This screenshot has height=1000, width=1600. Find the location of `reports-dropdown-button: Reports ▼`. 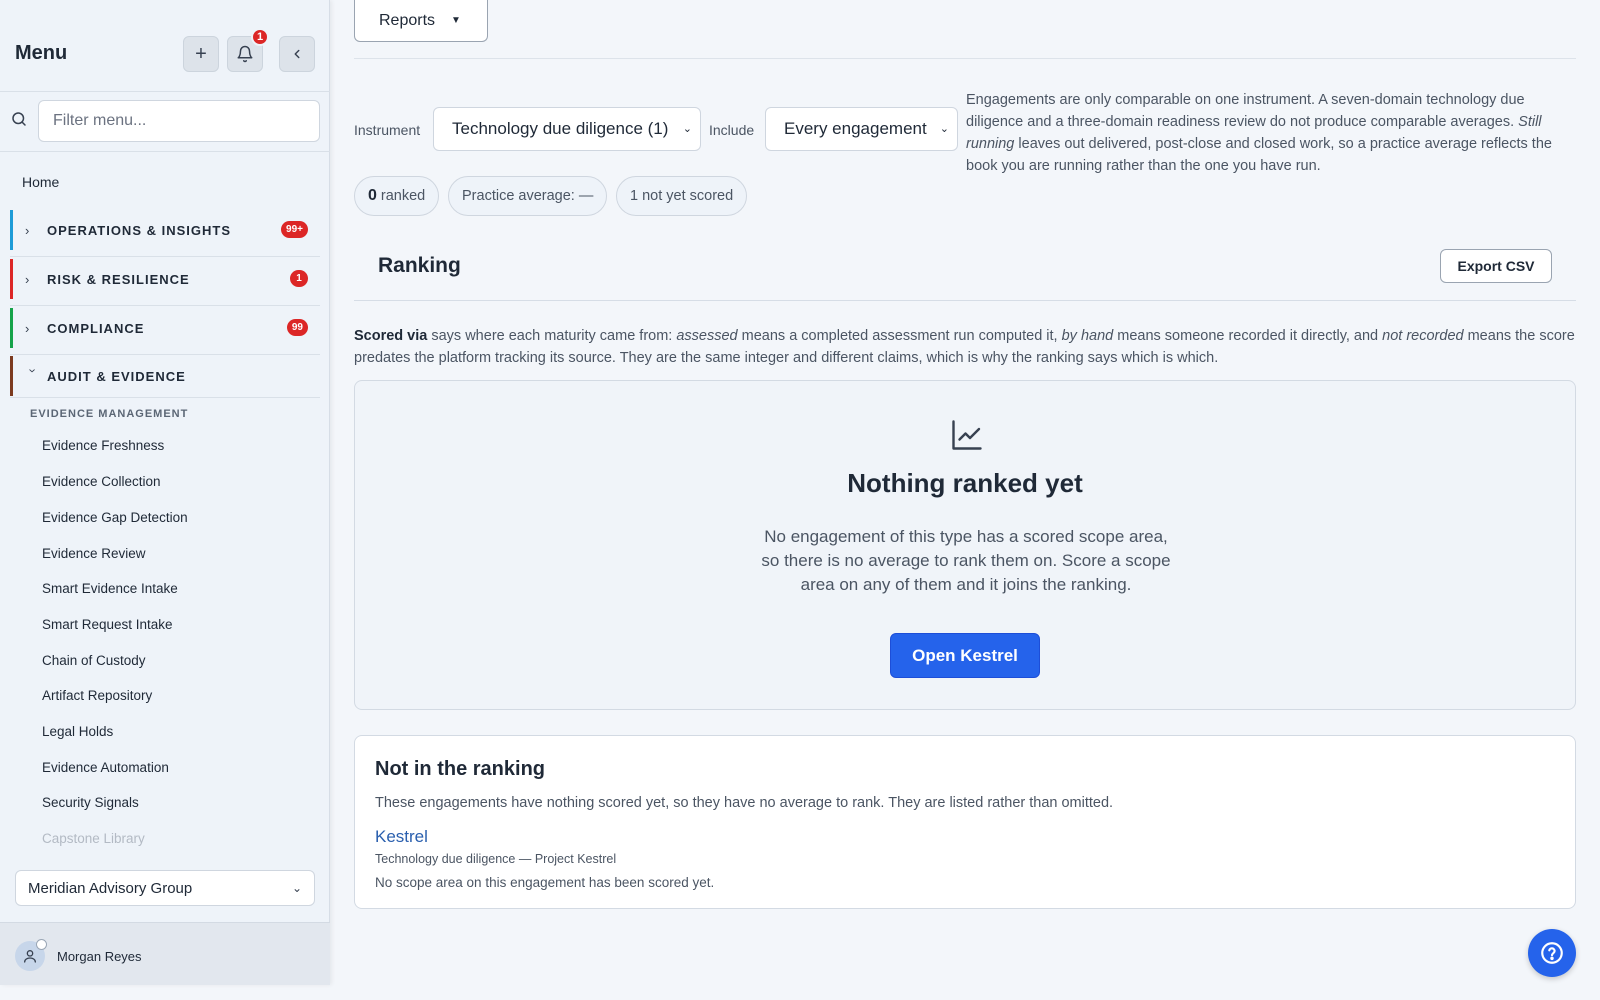

reports-dropdown-button: Reports ▼ is located at coordinates (421, 21).